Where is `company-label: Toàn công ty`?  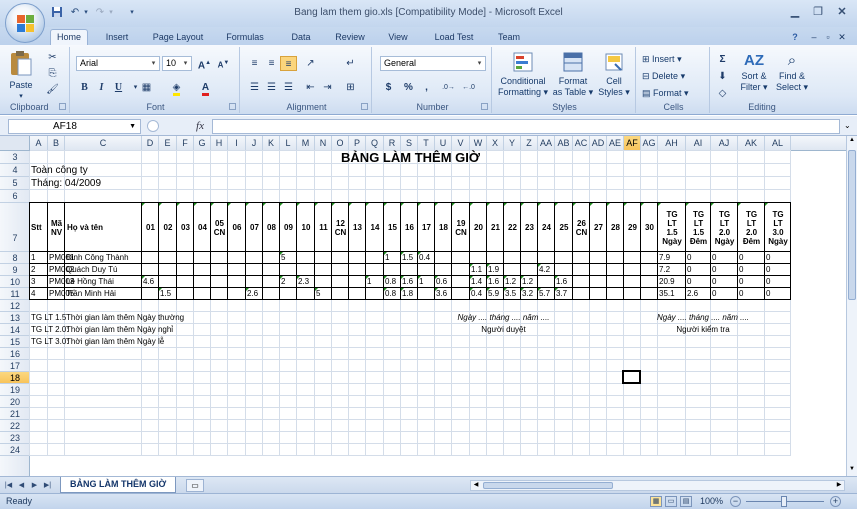 company-label: Toàn công ty is located at coordinates (59, 170).